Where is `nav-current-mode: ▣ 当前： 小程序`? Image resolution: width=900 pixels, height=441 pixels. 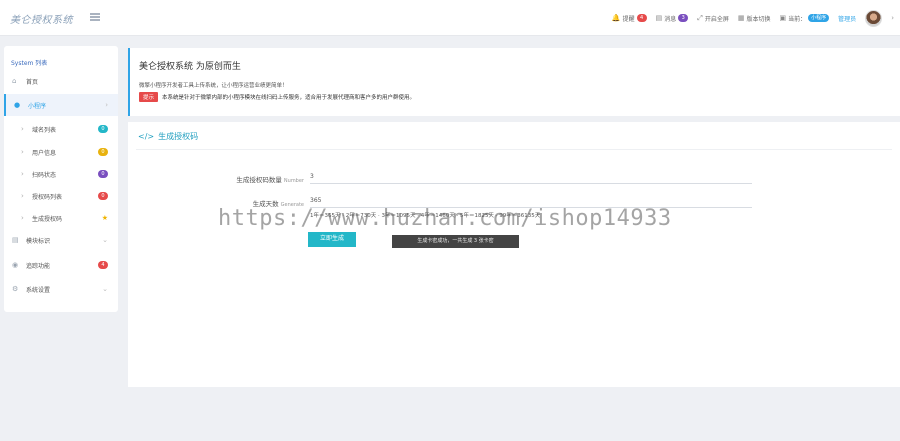 nav-current-mode: ▣ 当前： 小程序 is located at coordinates (805, 18).